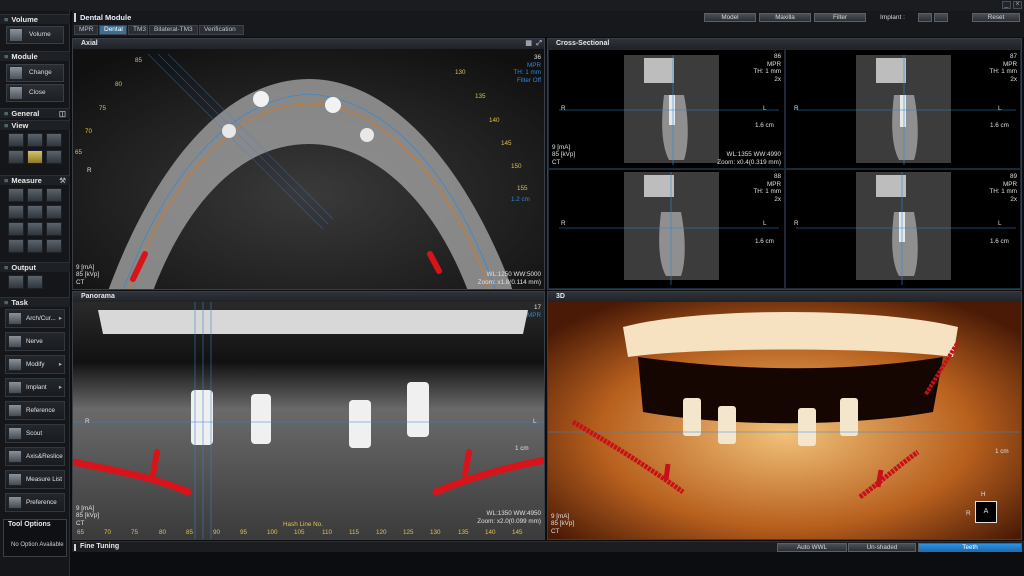 This screenshot has width=1024, height=576. Describe the element at coordinates (509, 521) in the screenshot. I see `pano-zoom: Zoom: x2.0(0.099 mm)` at that location.